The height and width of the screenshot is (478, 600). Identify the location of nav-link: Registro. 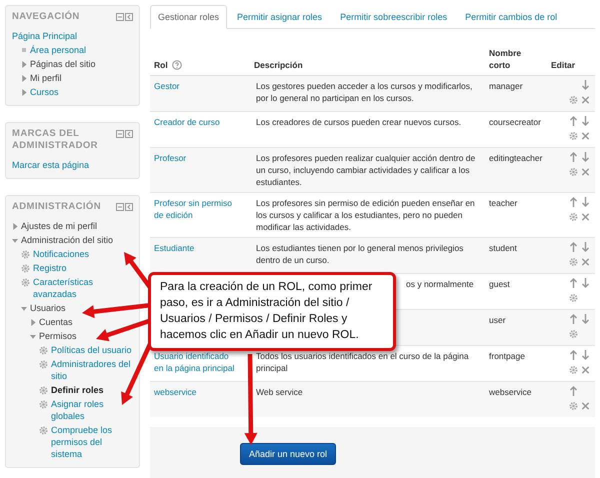
(50, 268).